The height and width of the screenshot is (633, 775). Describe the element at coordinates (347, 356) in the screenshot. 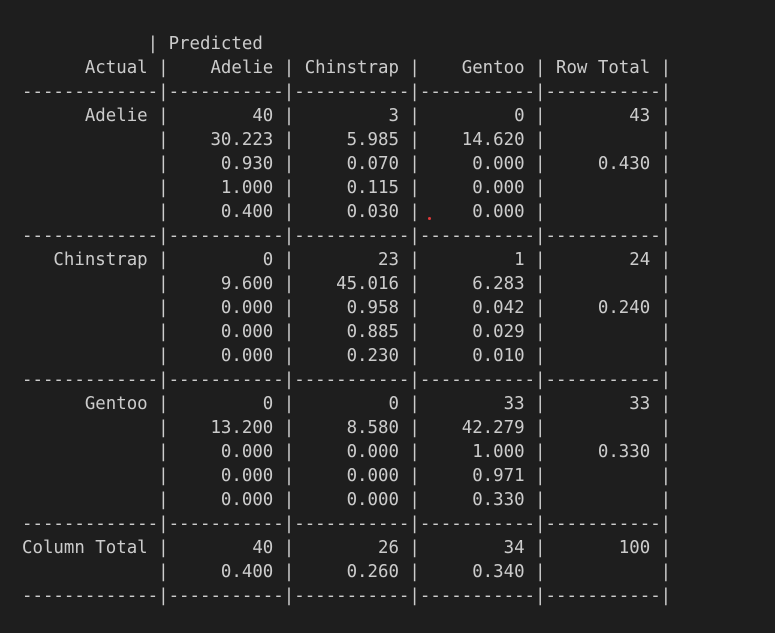

I see `chinstrap-table-proportion: | 0.000 | 0.230 | 0.010 | |` at that location.